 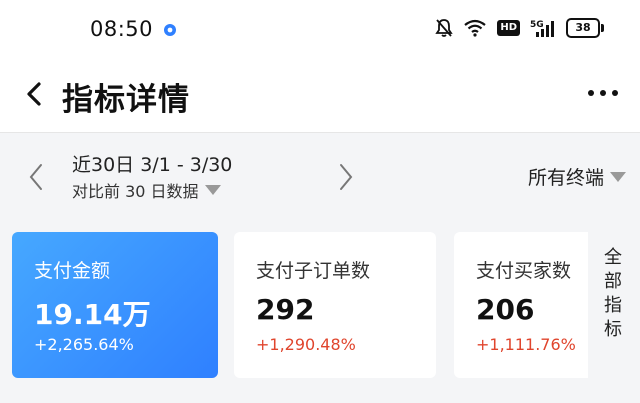 What do you see at coordinates (72, 271) in the screenshot?
I see `metric-label: 支付金额` at bounding box center [72, 271].